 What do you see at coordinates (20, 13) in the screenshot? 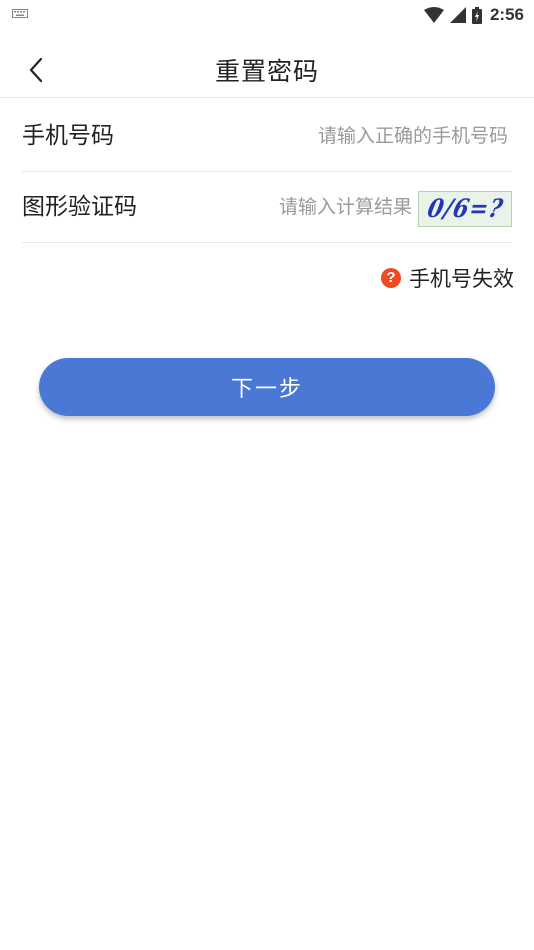
I see `keyboard-icon` at bounding box center [20, 13].